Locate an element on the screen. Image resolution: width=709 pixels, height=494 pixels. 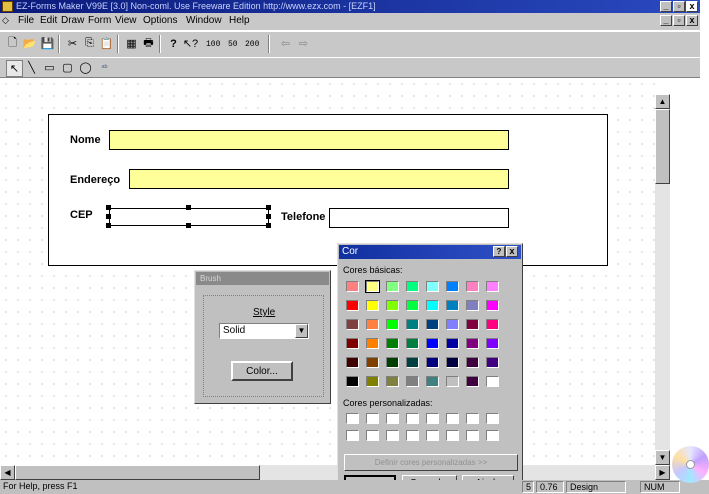
print-icon: 🖶 is located at coordinates (148, 43).